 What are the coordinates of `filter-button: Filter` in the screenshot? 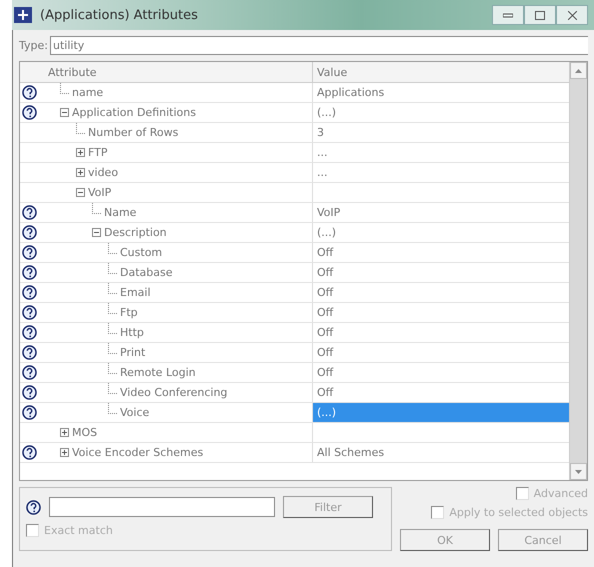 It's located at (328, 507).